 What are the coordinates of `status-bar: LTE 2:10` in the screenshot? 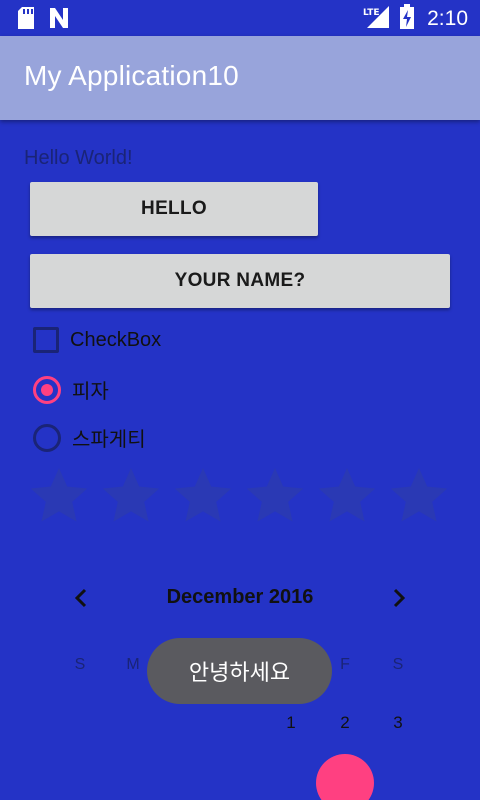 It's located at (240, 18).